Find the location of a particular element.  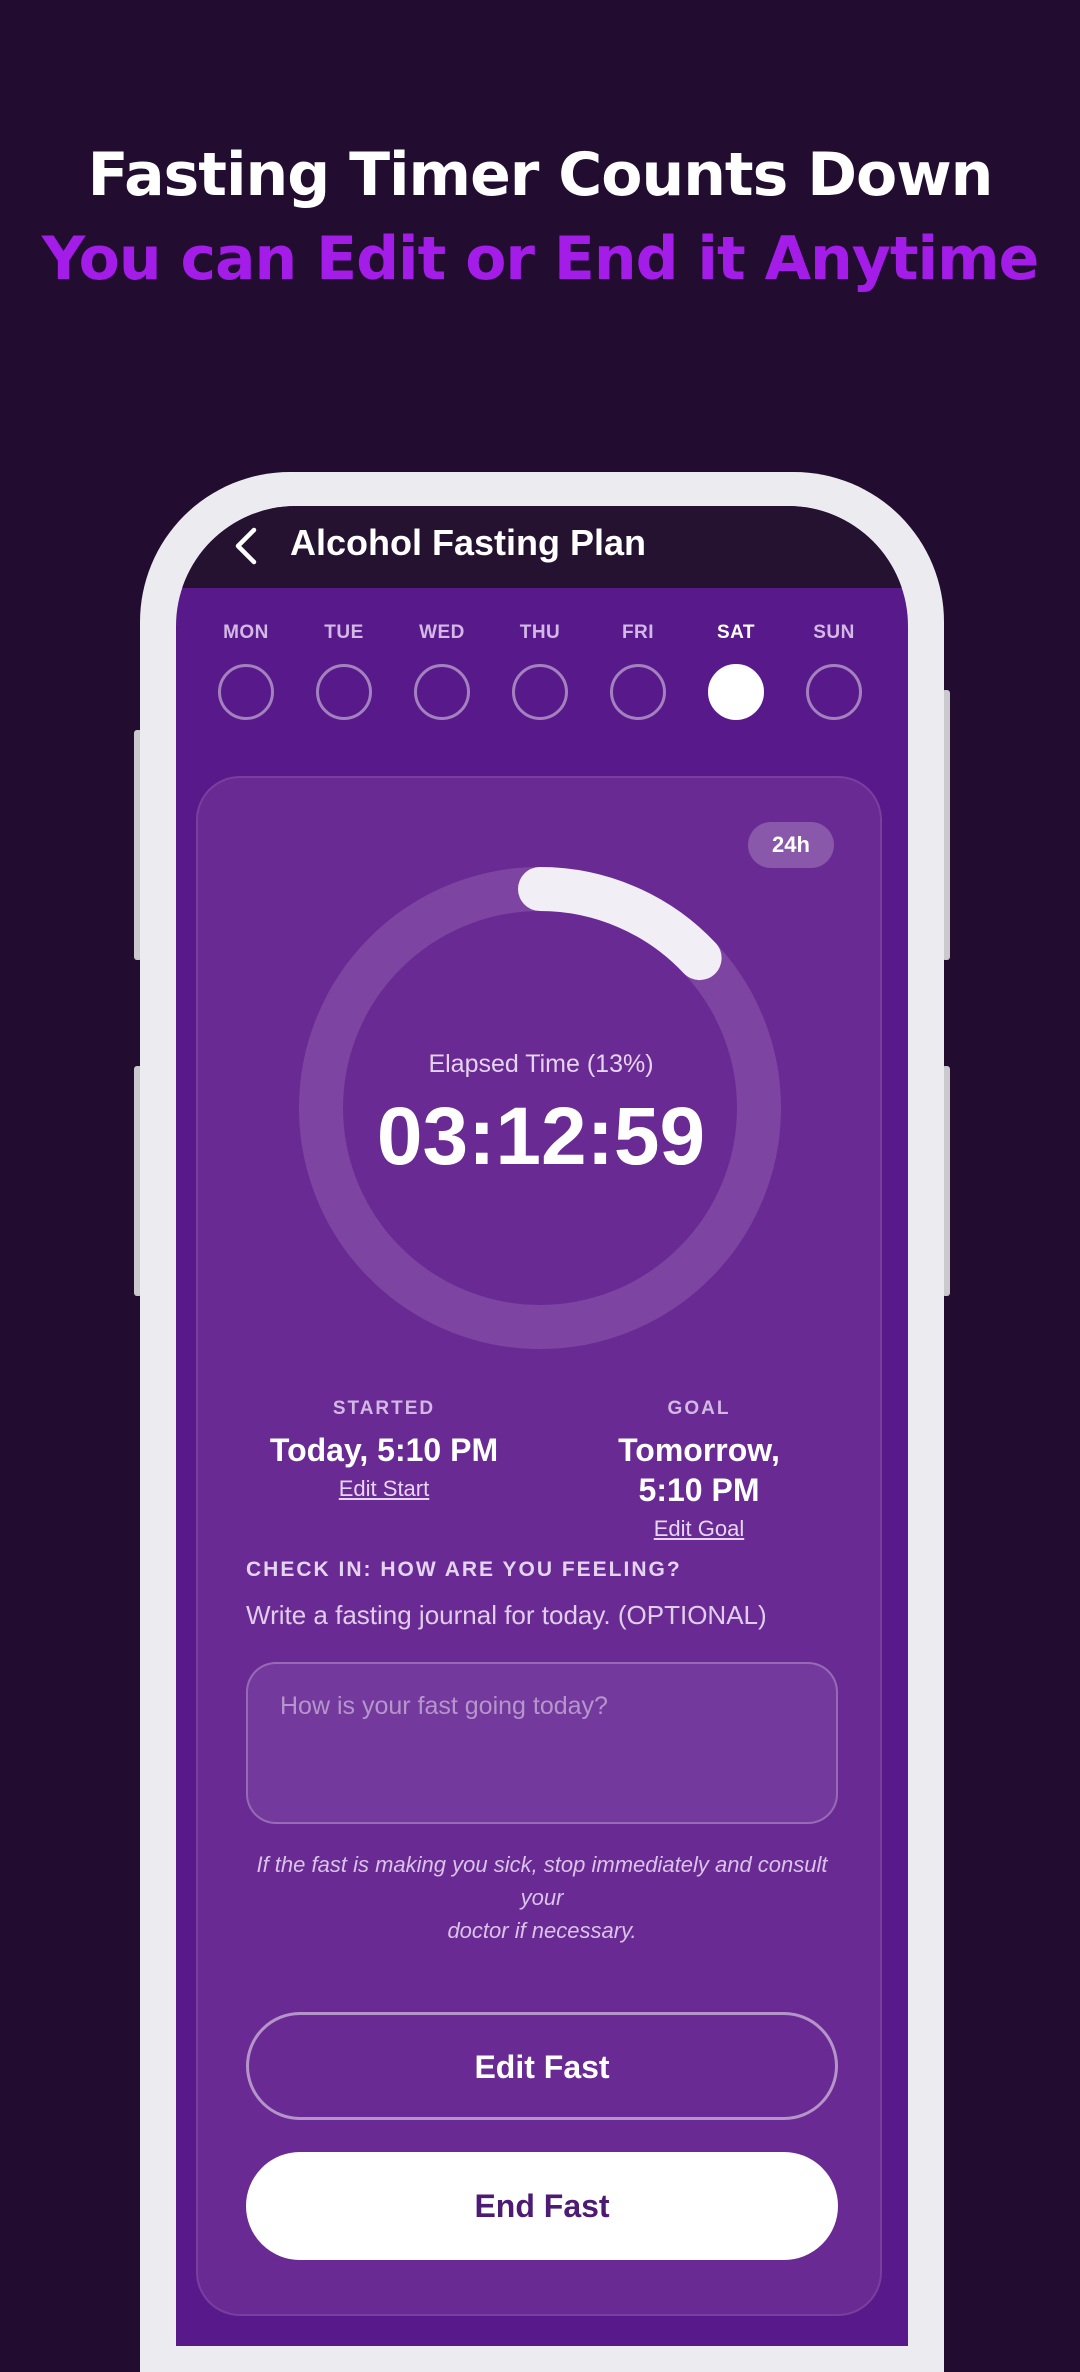

progress-ring-arc is located at coordinates (620, 924).